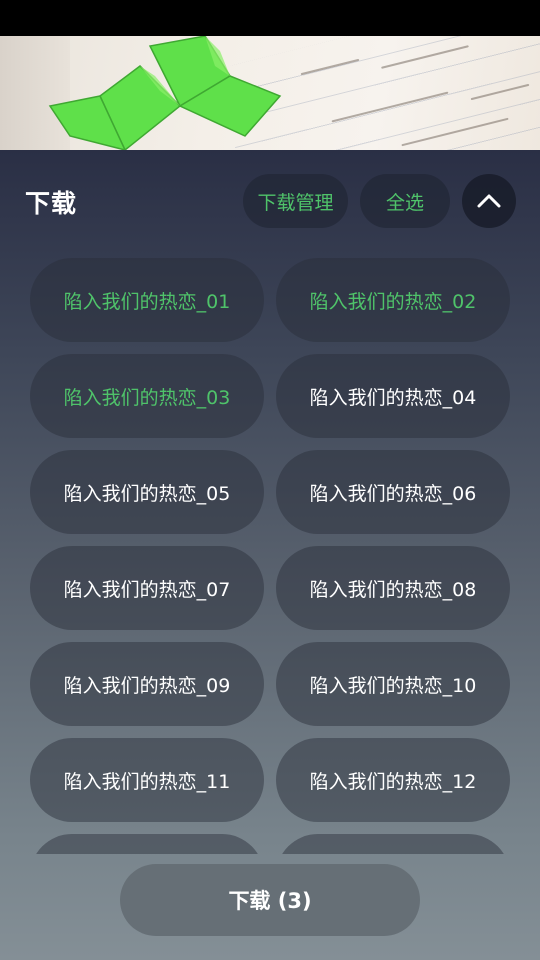 The height and width of the screenshot is (960, 540). Describe the element at coordinates (147, 780) in the screenshot. I see `episode-item: 陷入我们的热恋_11` at that location.